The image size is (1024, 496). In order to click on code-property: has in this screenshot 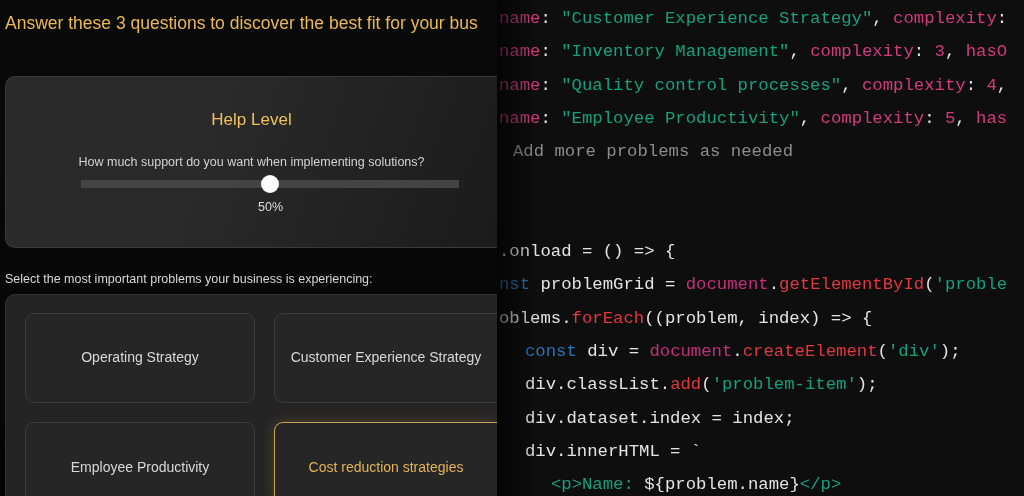, I will do `click(992, 118)`.